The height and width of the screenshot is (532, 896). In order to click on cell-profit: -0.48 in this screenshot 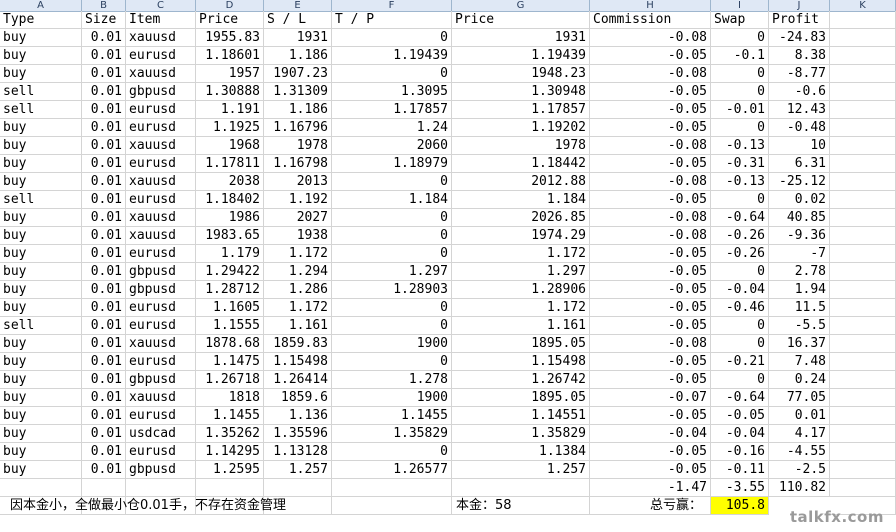, I will do `click(799, 128)`.